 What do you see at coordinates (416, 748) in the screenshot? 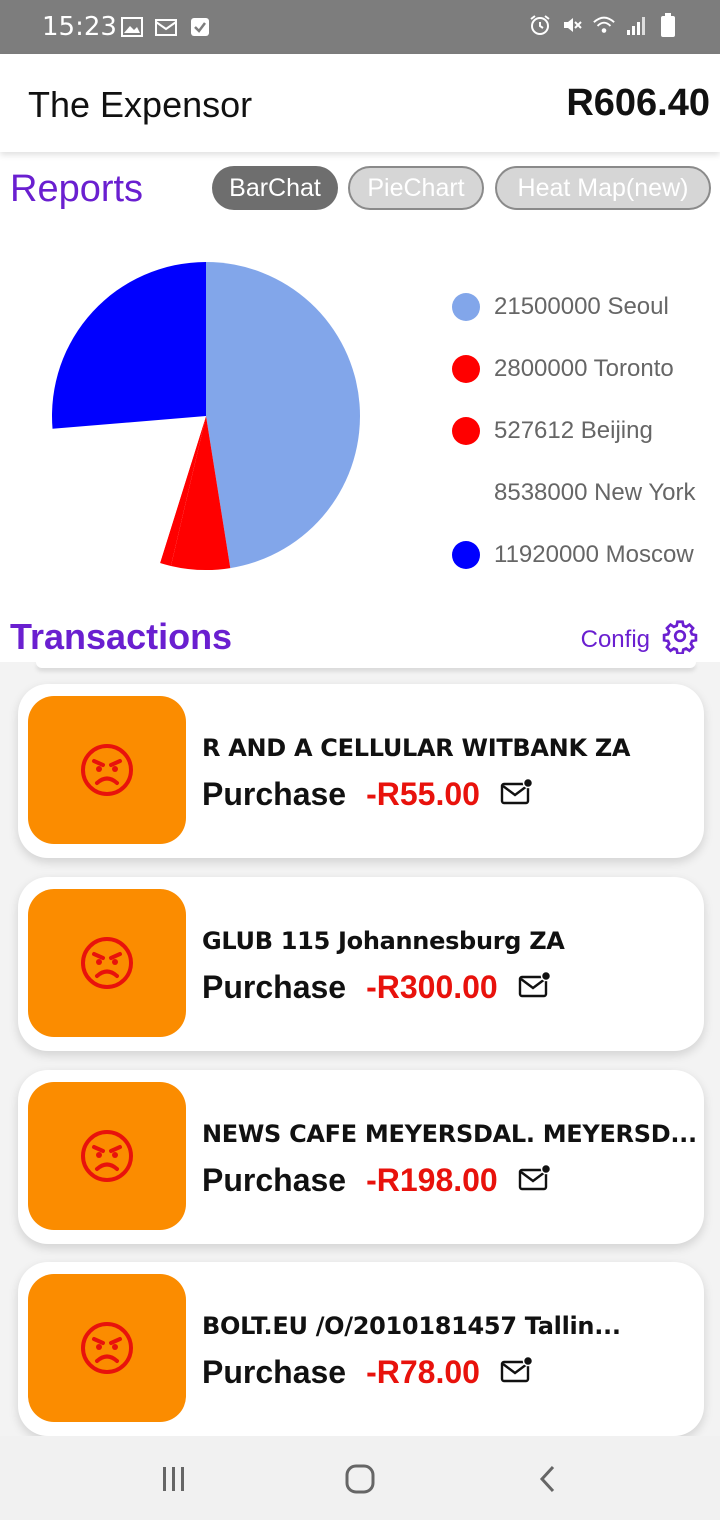
I see `merchant-name: R AND A CELLULAR WITBANK ZA` at bounding box center [416, 748].